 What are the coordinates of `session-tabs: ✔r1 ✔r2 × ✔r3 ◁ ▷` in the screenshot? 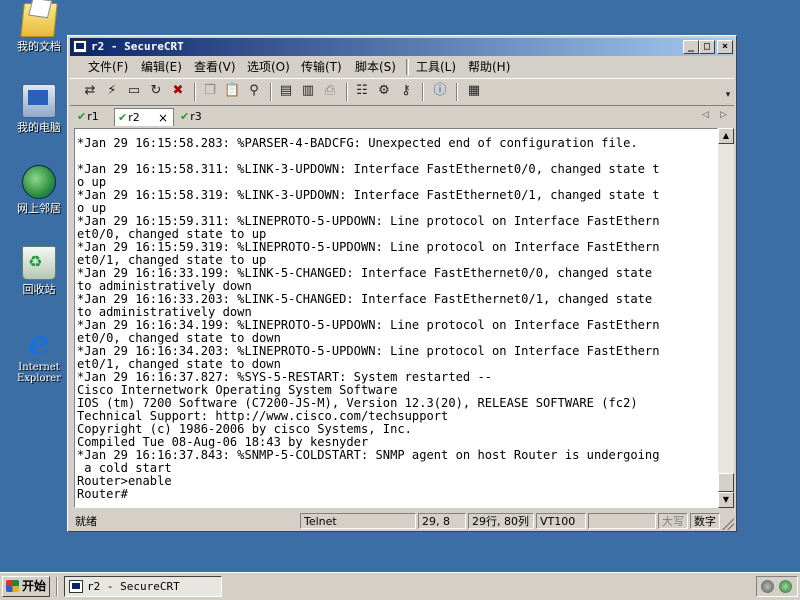 It's located at (402, 117).